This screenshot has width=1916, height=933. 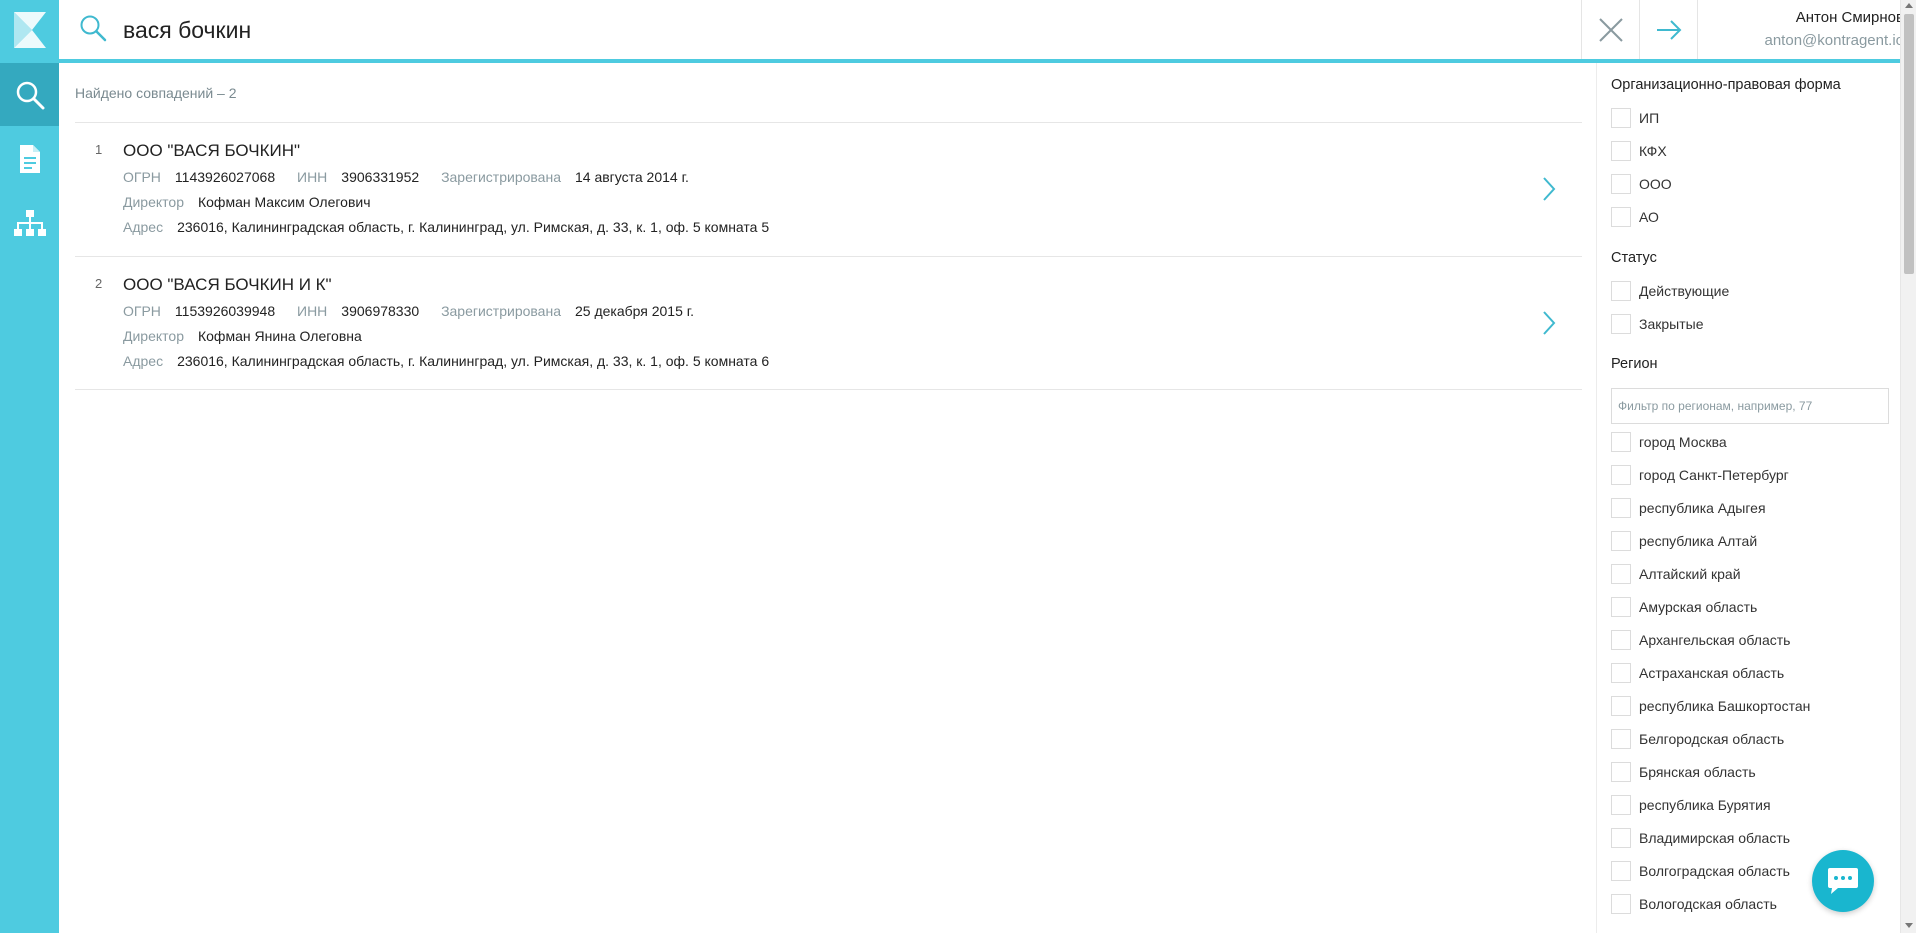 I want to click on filter-region: Алтайский край, so click(x=1676, y=574).